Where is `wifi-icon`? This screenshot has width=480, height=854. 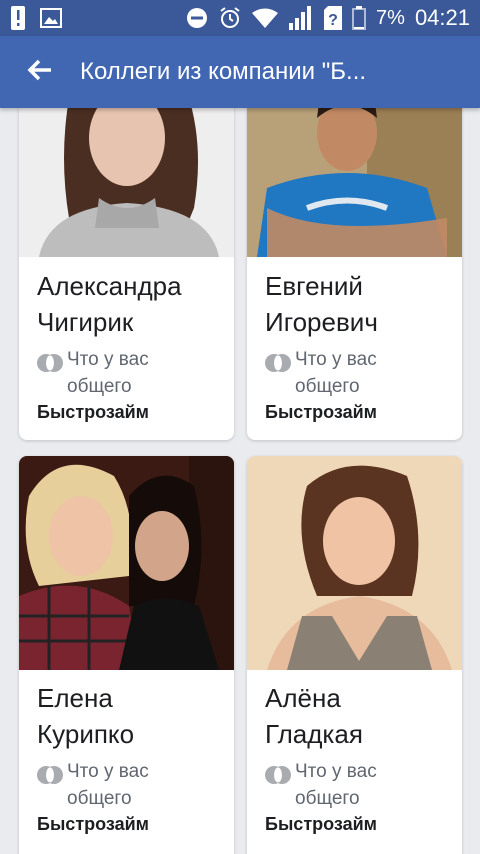
wifi-icon is located at coordinates (265, 18).